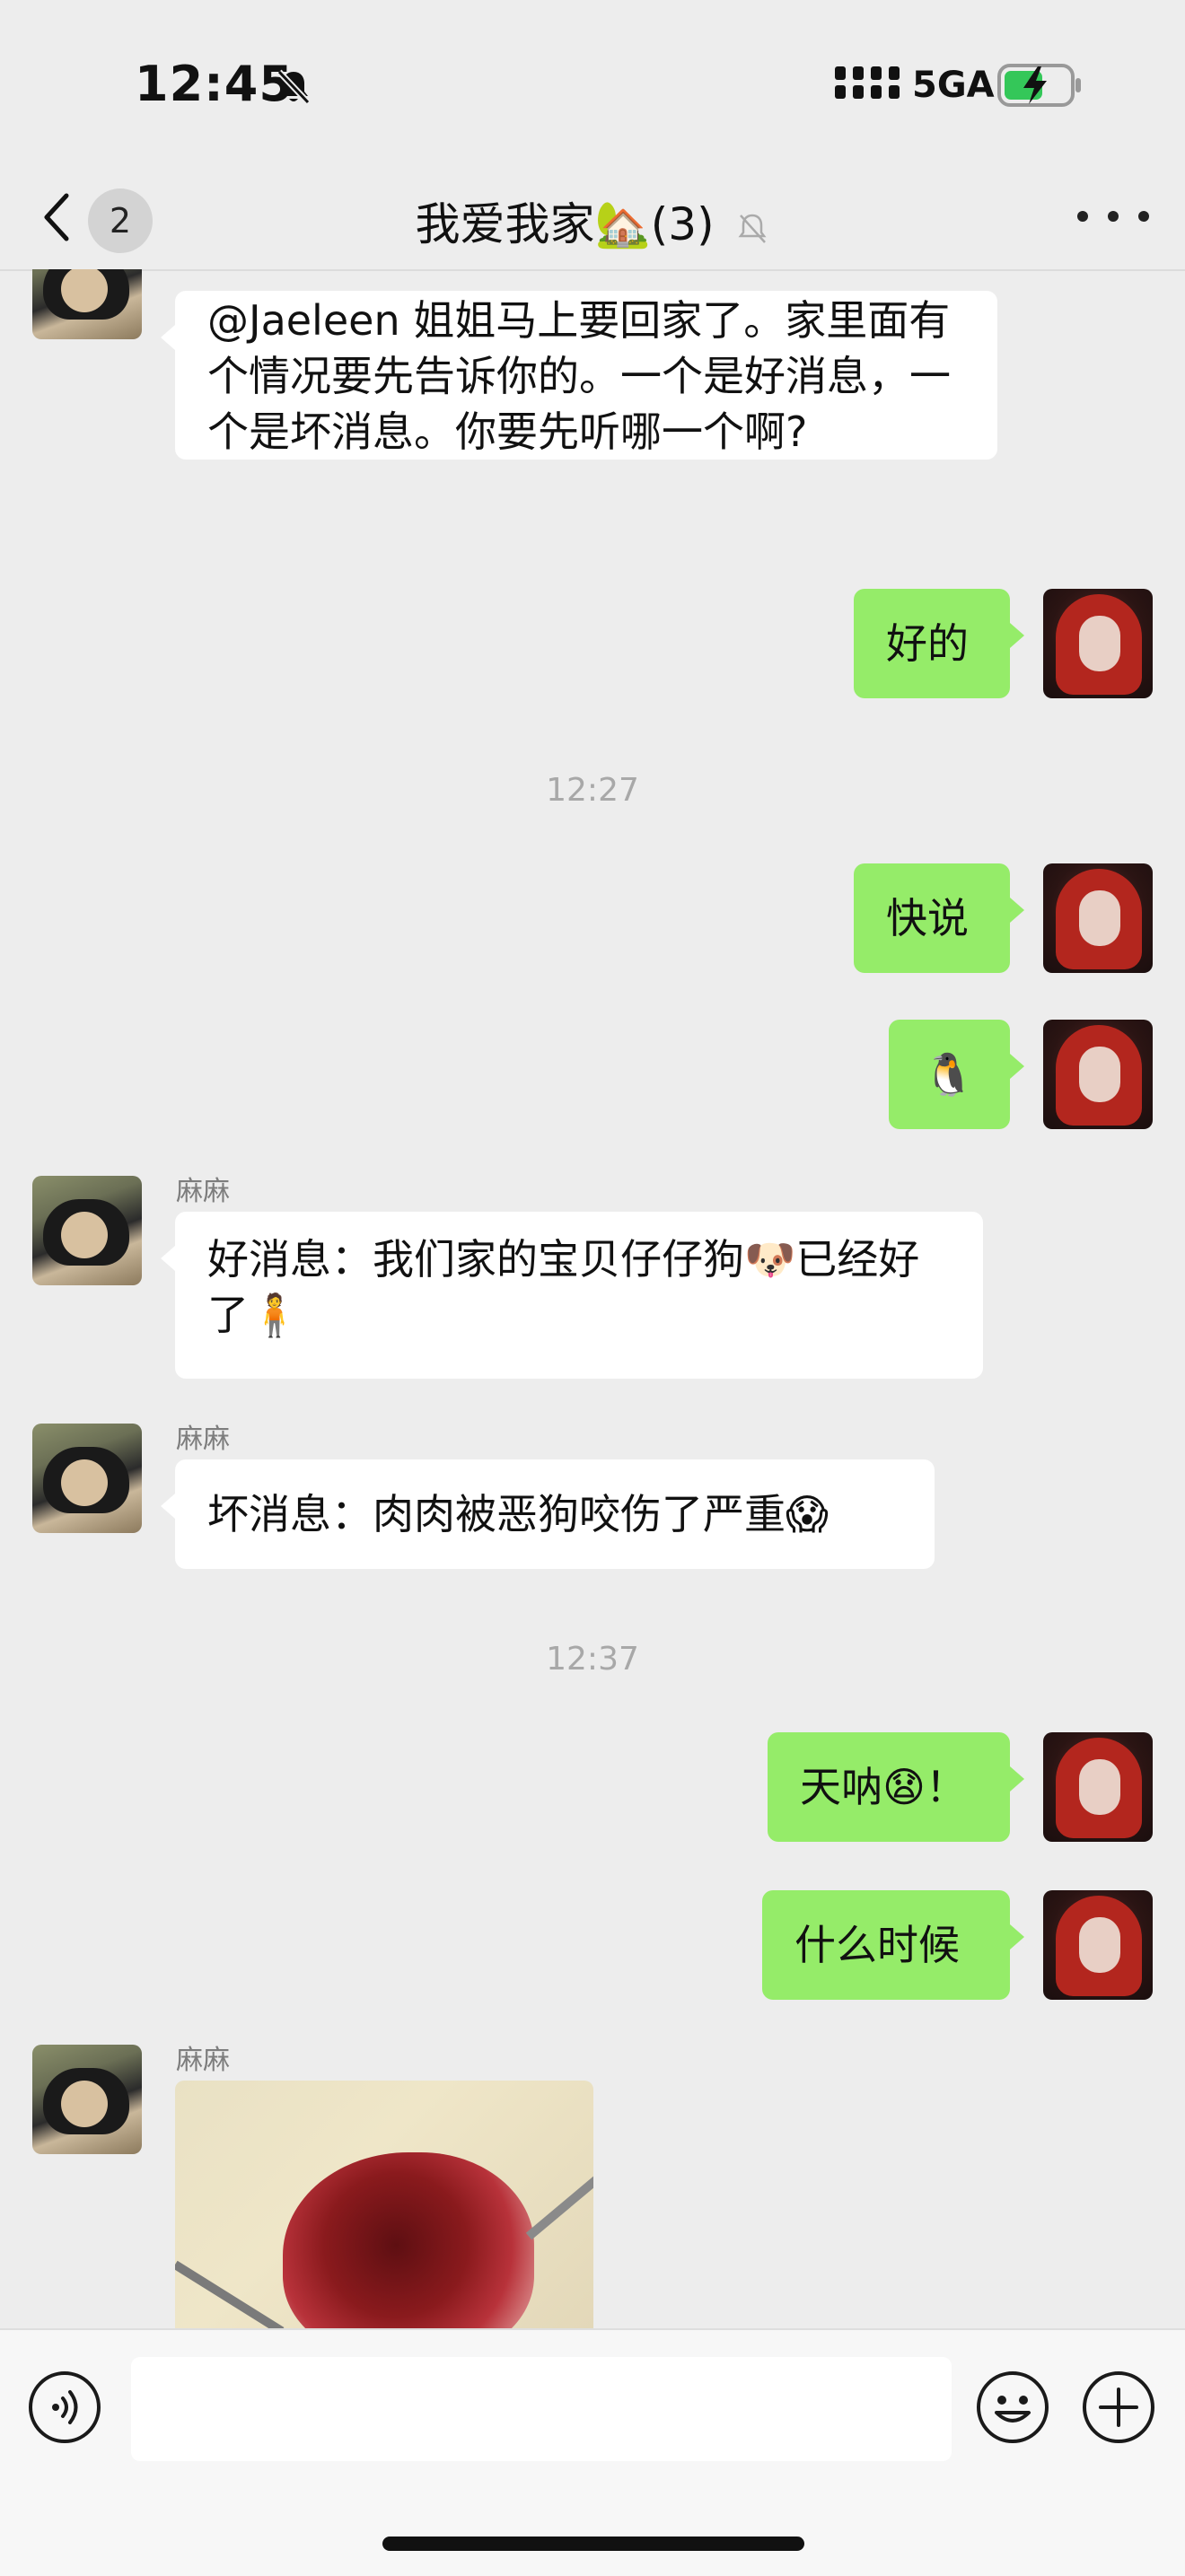  Describe the element at coordinates (949, 1074) in the screenshot. I see `message-text: 🐧` at that location.